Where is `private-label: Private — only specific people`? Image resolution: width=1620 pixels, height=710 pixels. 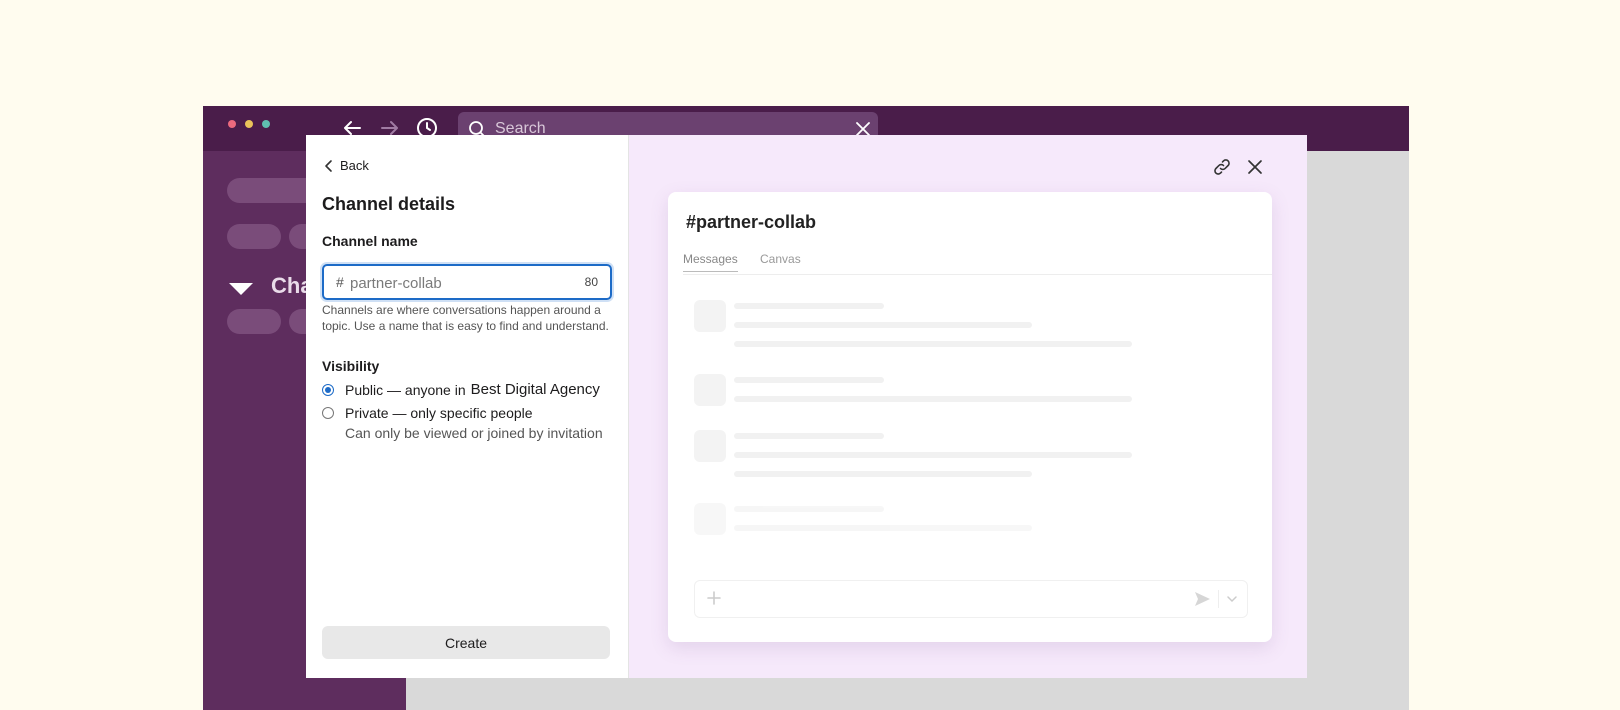 private-label: Private — only specific people is located at coordinates (439, 413).